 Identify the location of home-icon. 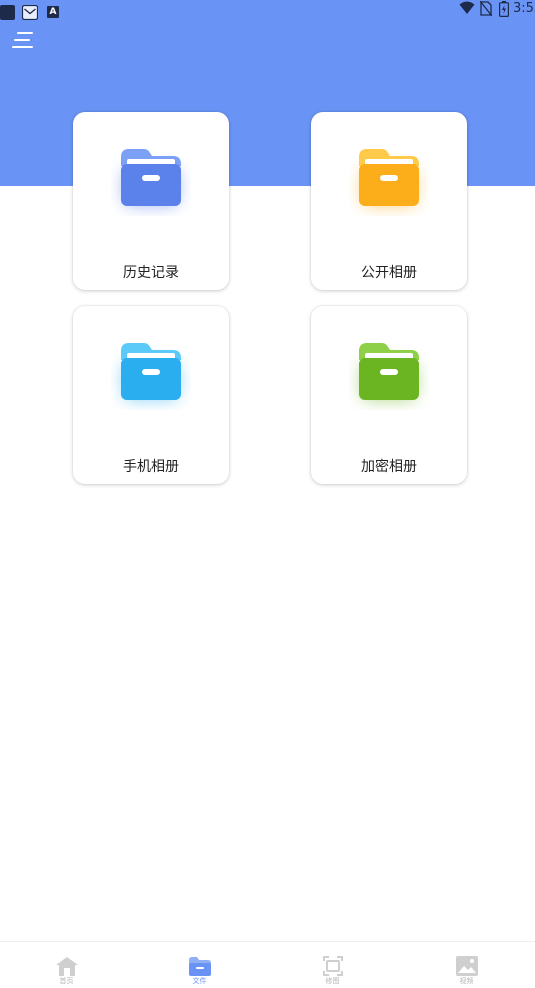
(66, 966).